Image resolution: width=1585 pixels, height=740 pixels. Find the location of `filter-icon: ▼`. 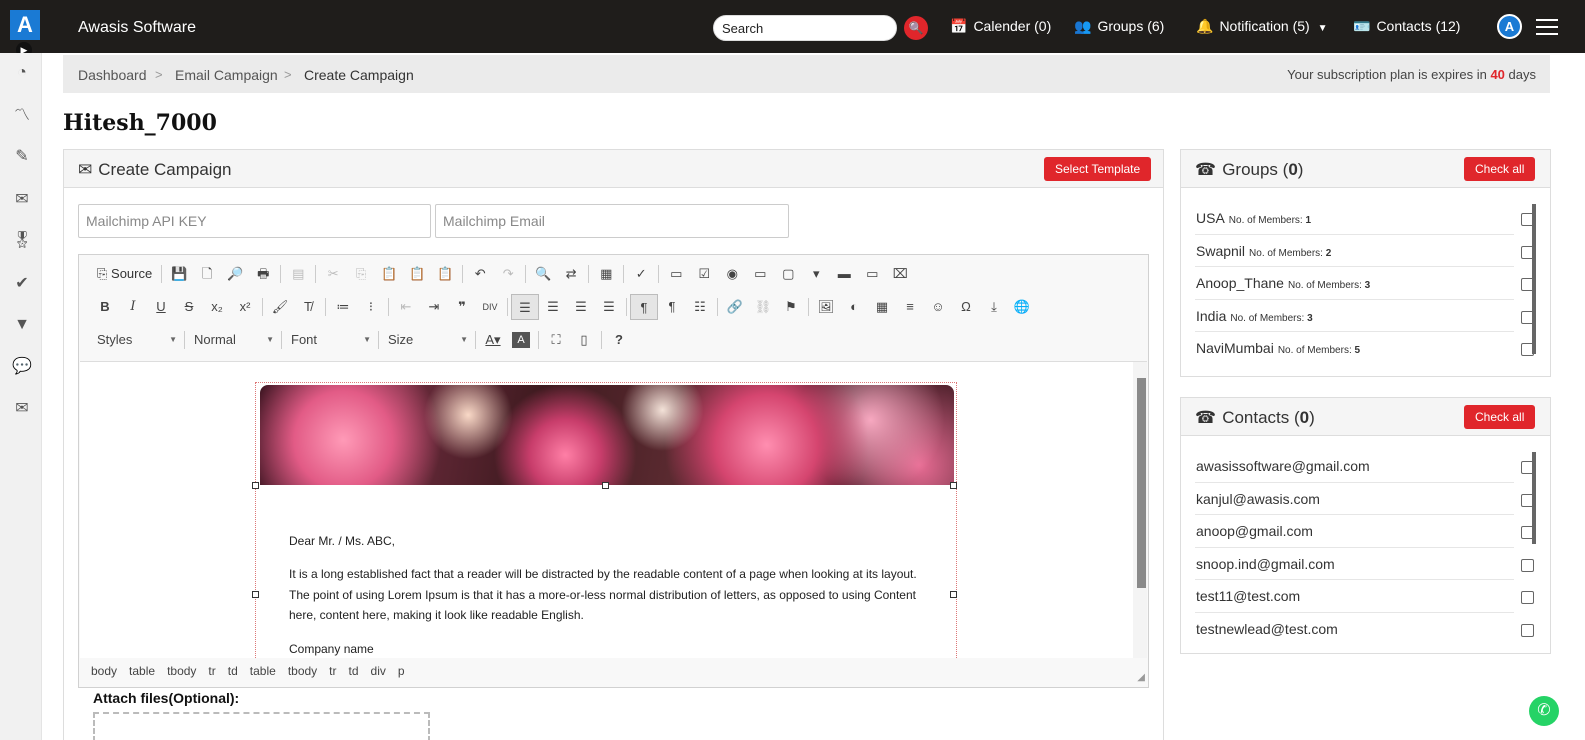

filter-icon: ▼ is located at coordinates (22, 325).